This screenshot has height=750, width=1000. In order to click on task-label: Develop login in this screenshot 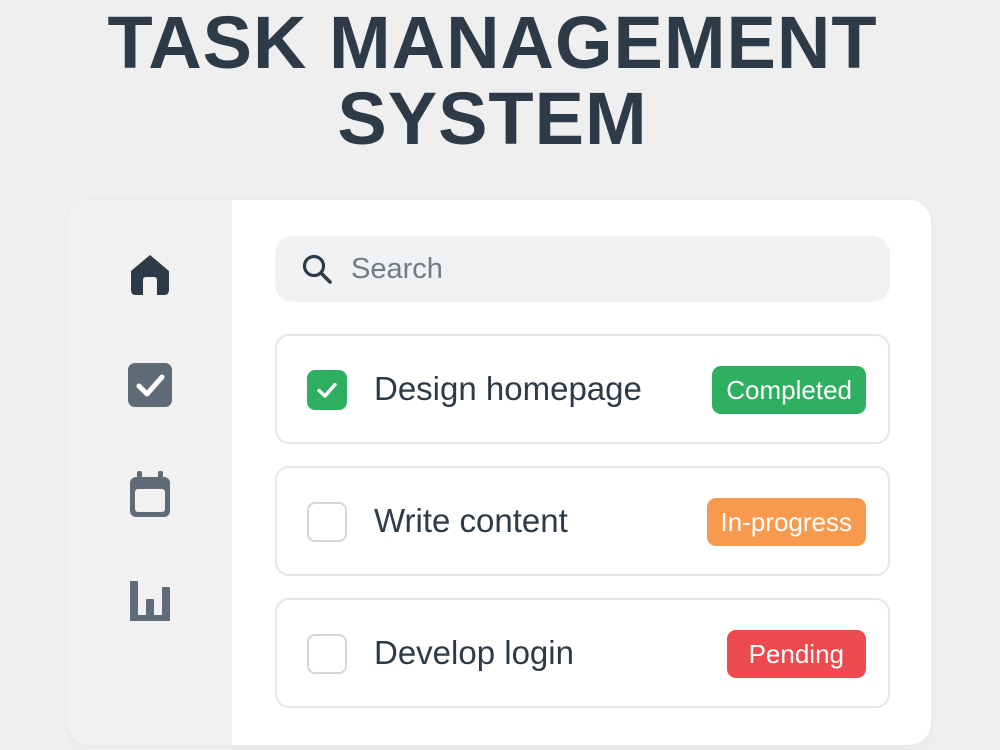, I will do `click(474, 652)`.